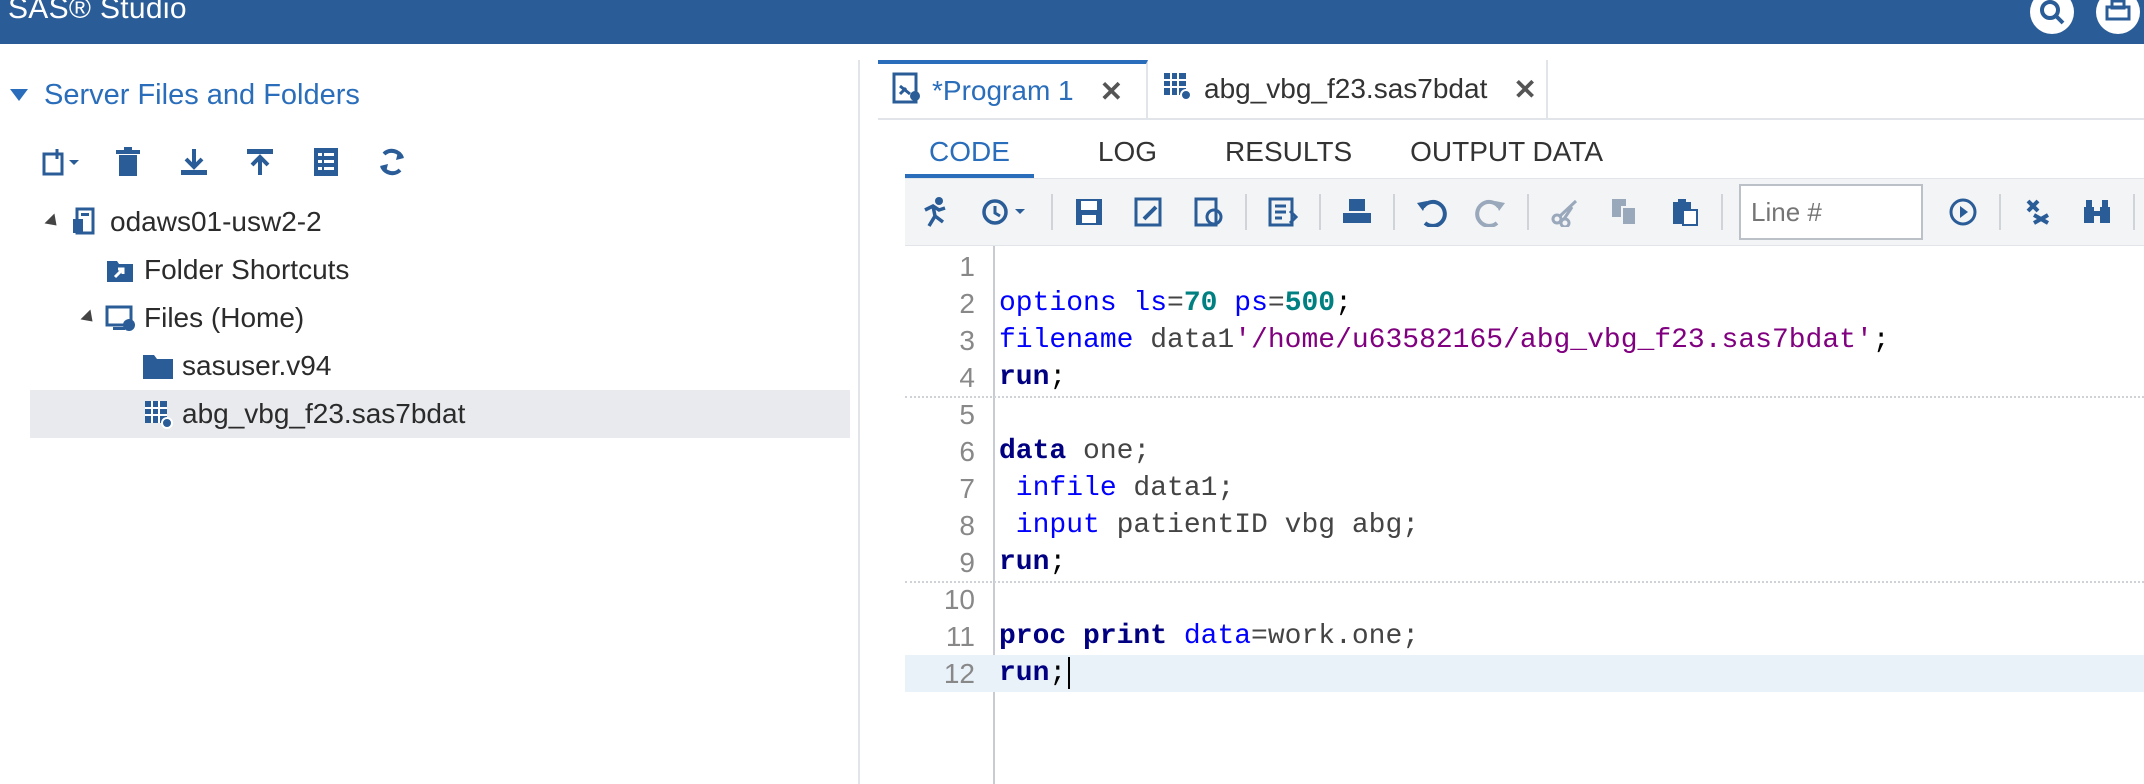  I want to click on line-number: 2, so click(967, 303).